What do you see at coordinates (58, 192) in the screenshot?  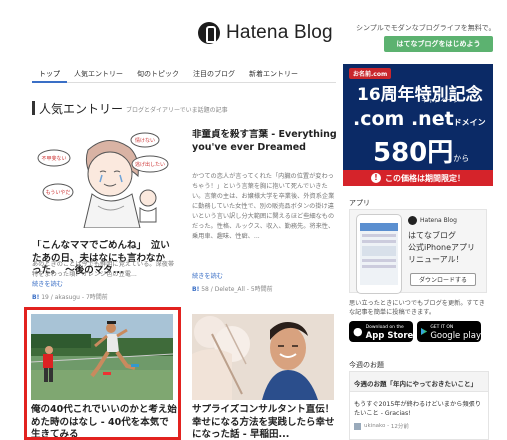 I see `bubble-text: もういやだ` at bounding box center [58, 192].